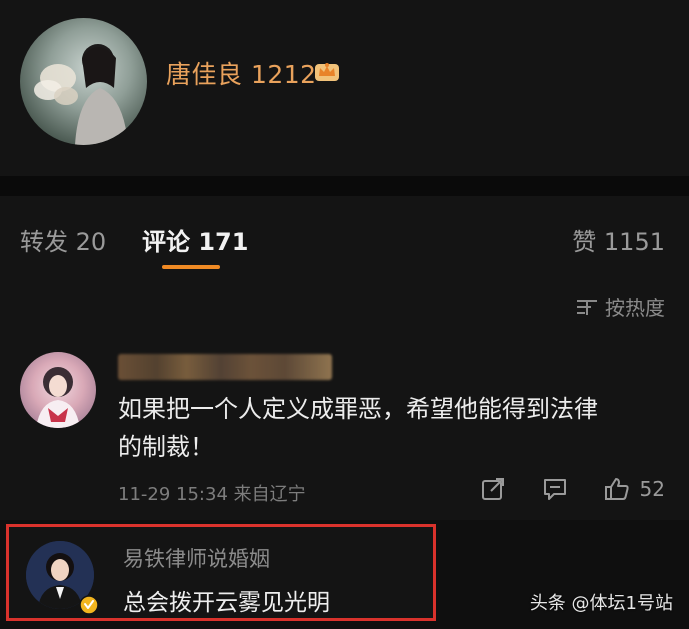 Image resolution: width=689 pixels, height=629 pixels. I want to click on tab-likes: 赞 1151, so click(618, 239).